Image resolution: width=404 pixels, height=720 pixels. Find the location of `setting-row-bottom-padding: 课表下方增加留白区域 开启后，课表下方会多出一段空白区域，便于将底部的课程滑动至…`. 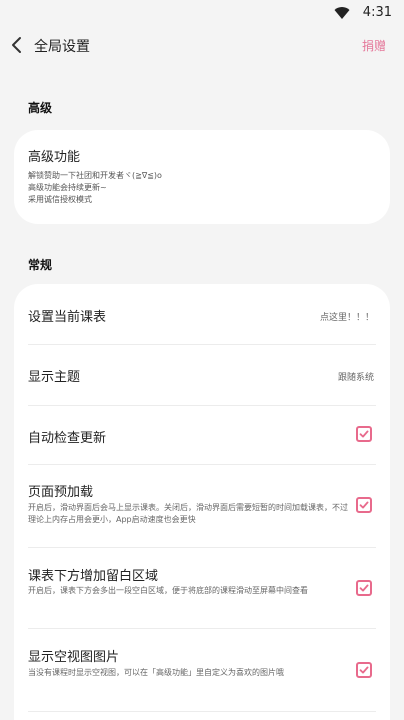

setting-row-bottom-padding: 课表下方增加留白区域 开启后，课表下方会多出一段空白区域，便于将底部的课程滑动至… is located at coordinates (202, 588).